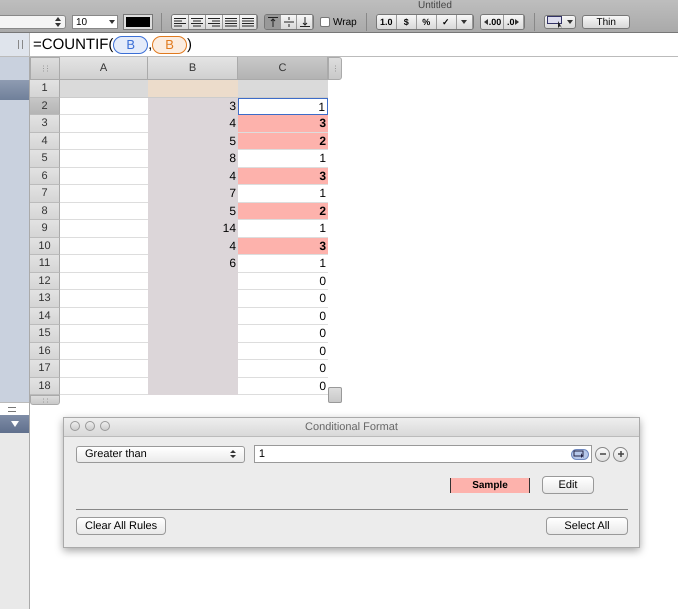 This screenshot has height=609, width=678. I want to click on number-format-button: ✓, so click(446, 22).